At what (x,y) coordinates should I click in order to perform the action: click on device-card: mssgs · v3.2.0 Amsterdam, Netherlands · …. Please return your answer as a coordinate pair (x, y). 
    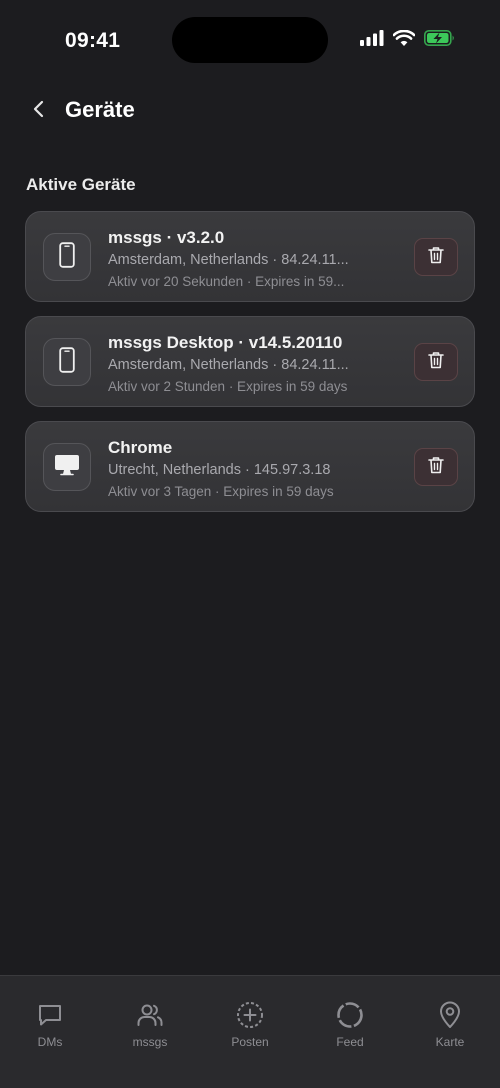
    Looking at the image, I should click on (250, 256).